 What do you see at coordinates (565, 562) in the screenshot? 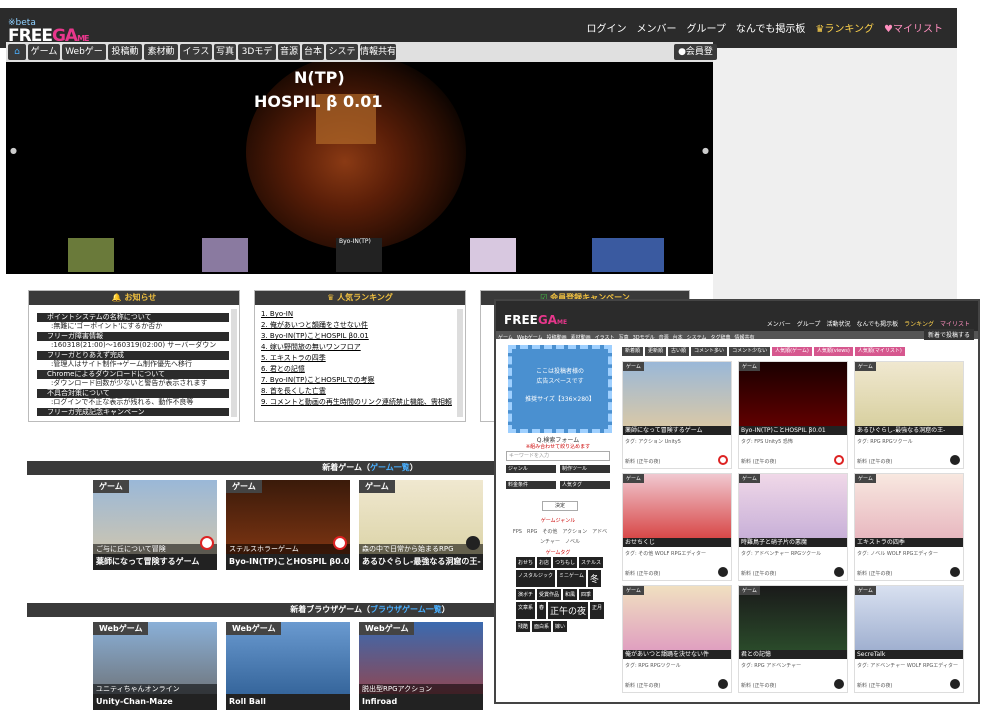
I see `tag: つちもし` at bounding box center [565, 562].